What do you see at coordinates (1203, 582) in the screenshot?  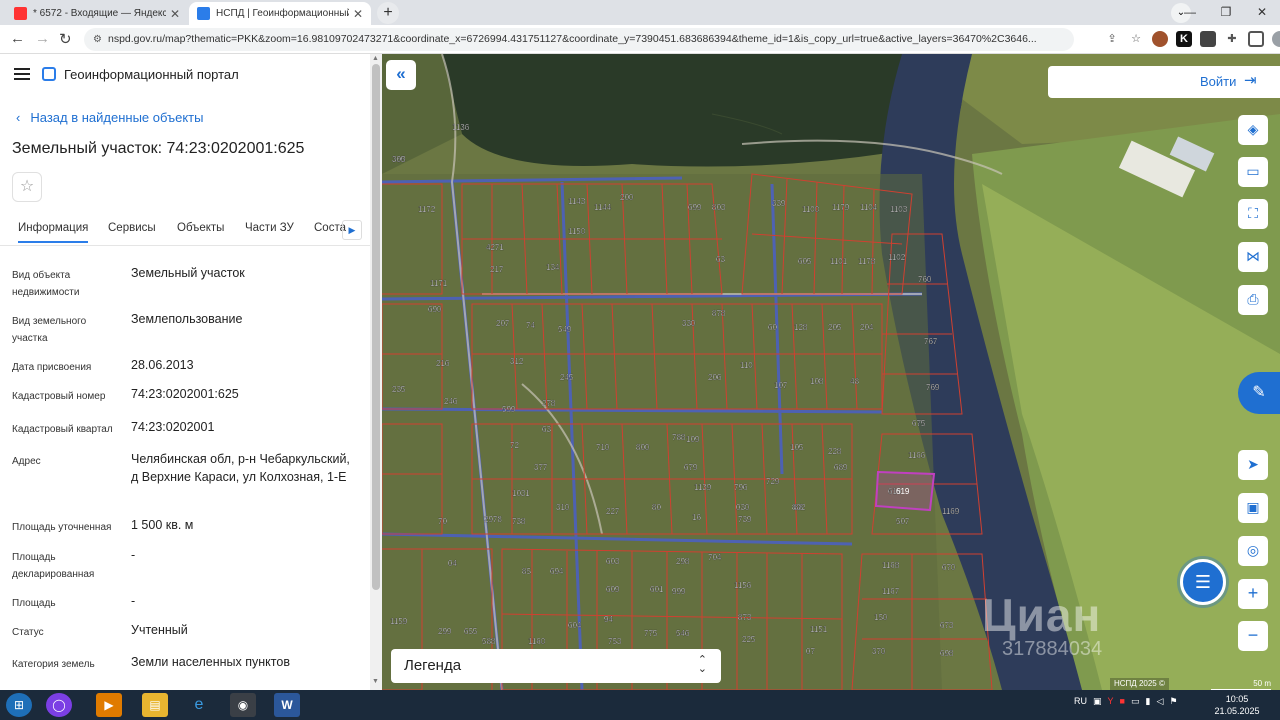 I see `chat-bubble-icon: ☰` at bounding box center [1203, 582].